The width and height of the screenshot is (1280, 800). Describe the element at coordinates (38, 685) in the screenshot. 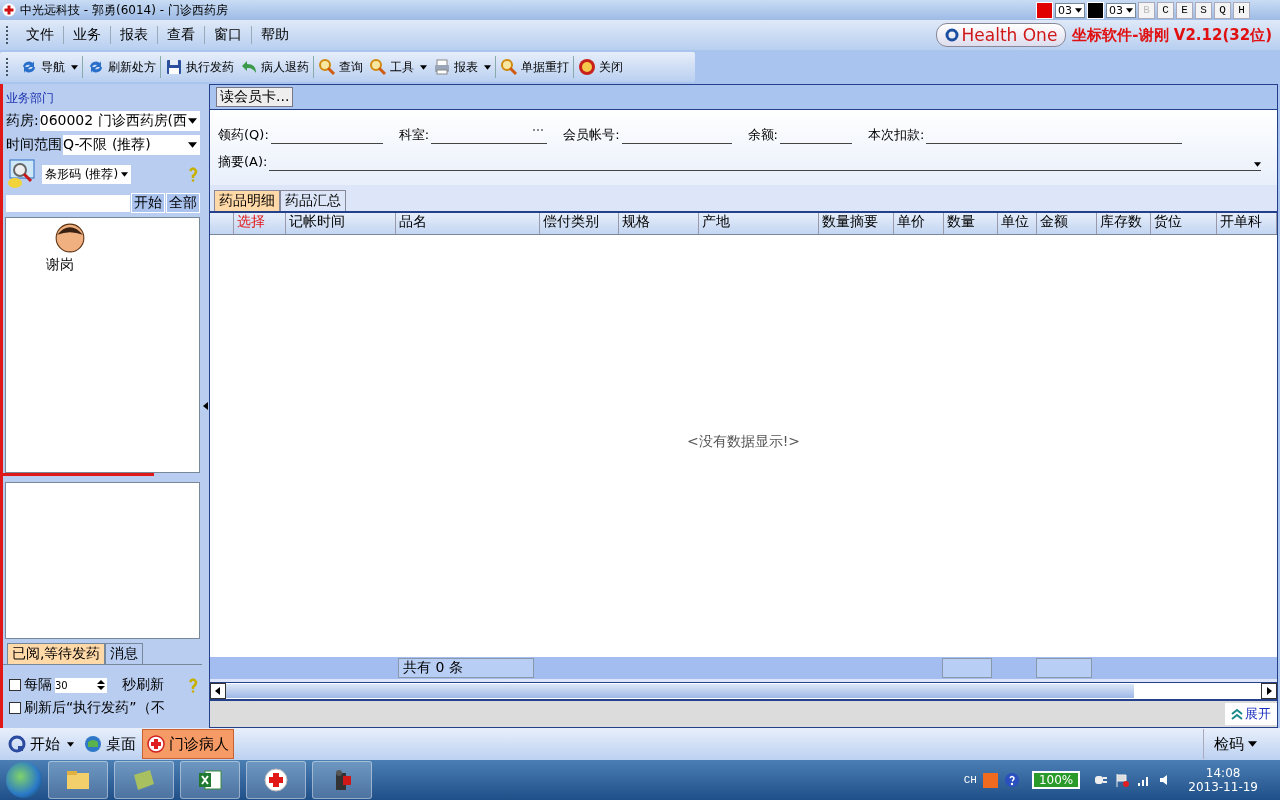

I see `interval-label: 每隔` at that location.